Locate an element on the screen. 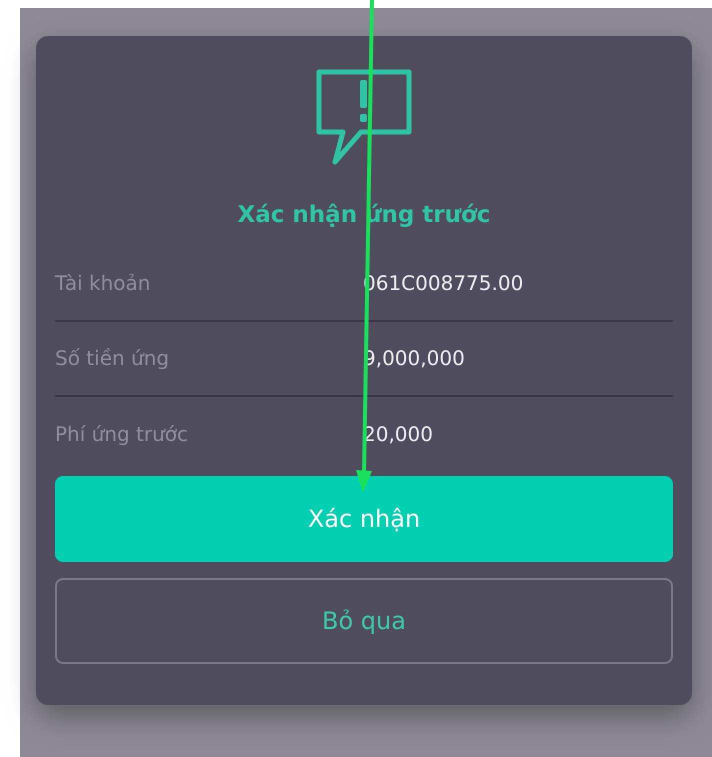  confirm-button: Xác nhận is located at coordinates (364, 519).